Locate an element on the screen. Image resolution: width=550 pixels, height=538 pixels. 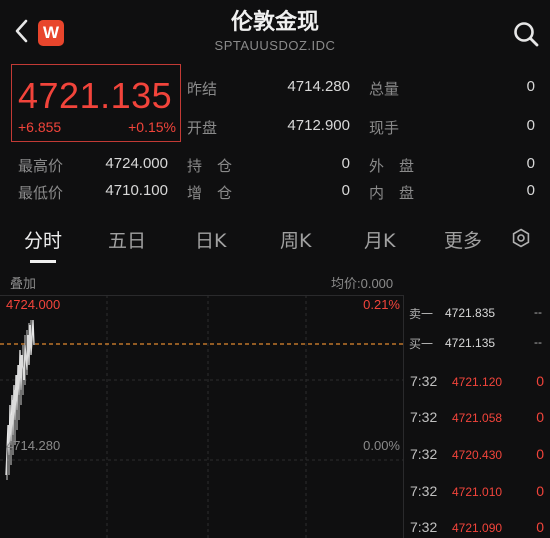
average-price-label: 均价:0.000 is located at coordinates (362, 283).